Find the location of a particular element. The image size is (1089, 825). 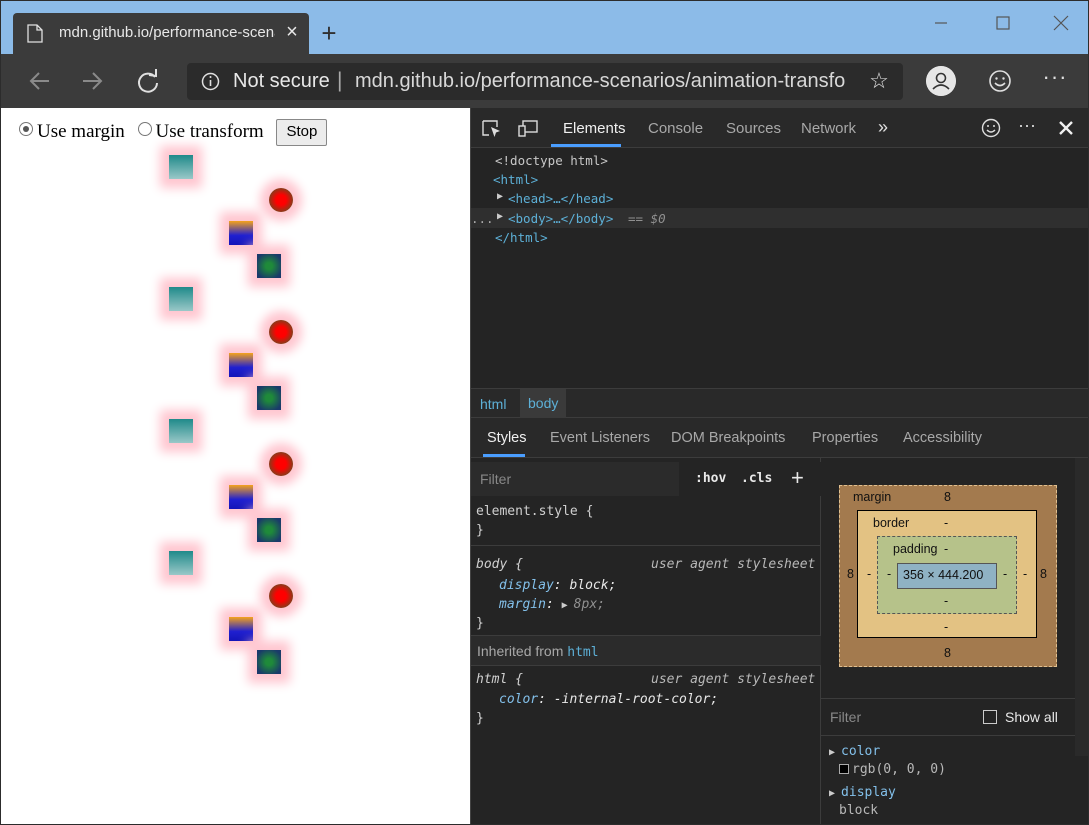

close-window-icon is located at coordinates (1061, 23).